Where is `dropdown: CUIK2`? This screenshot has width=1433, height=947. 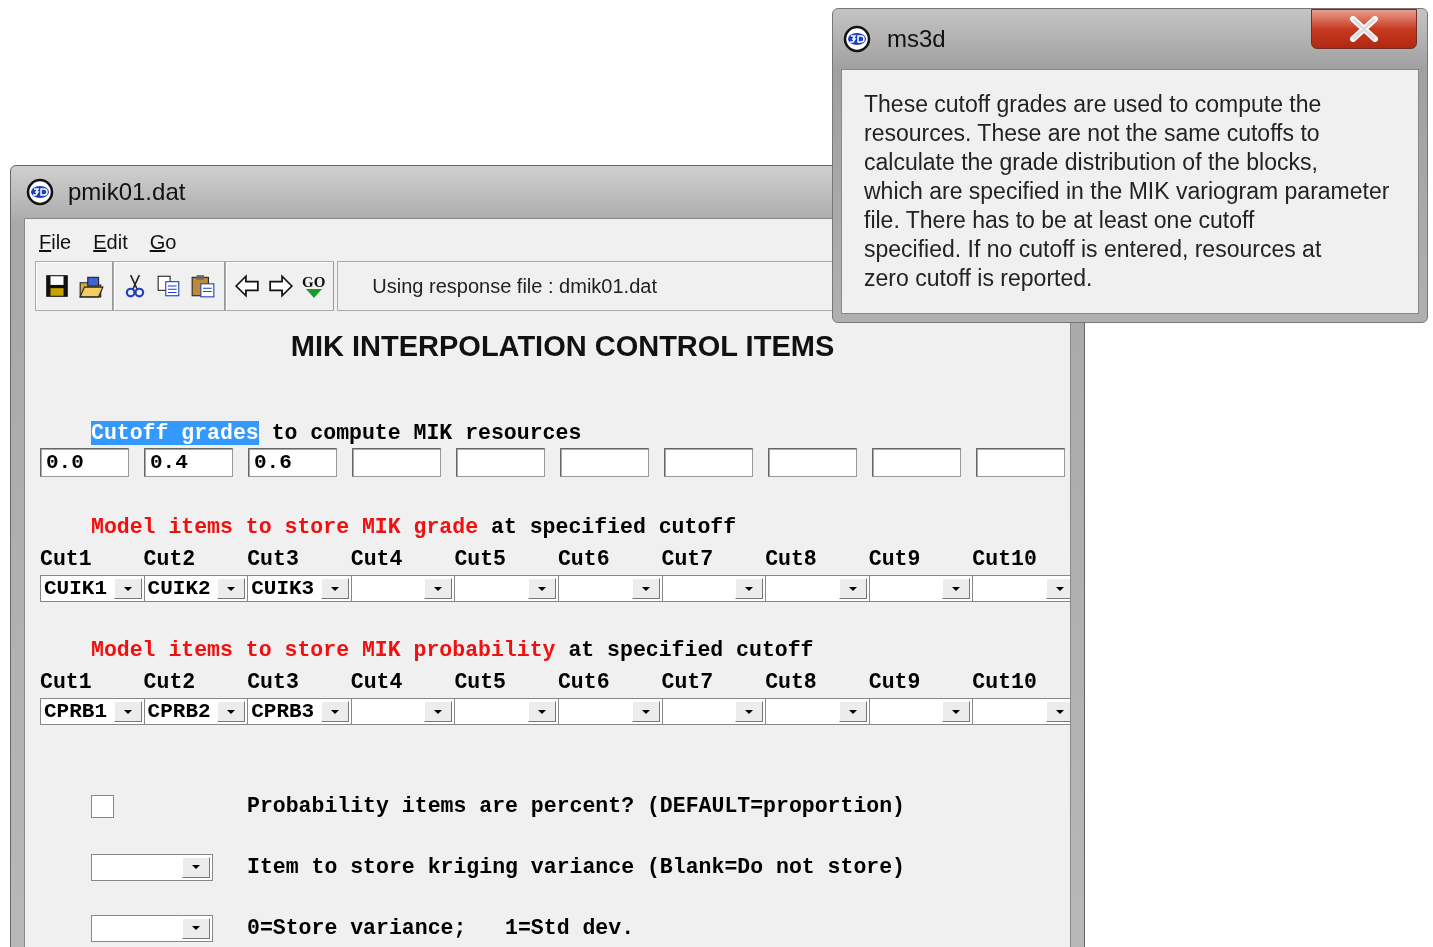 dropdown: CUIK2 is located at coordinates (195, 588).